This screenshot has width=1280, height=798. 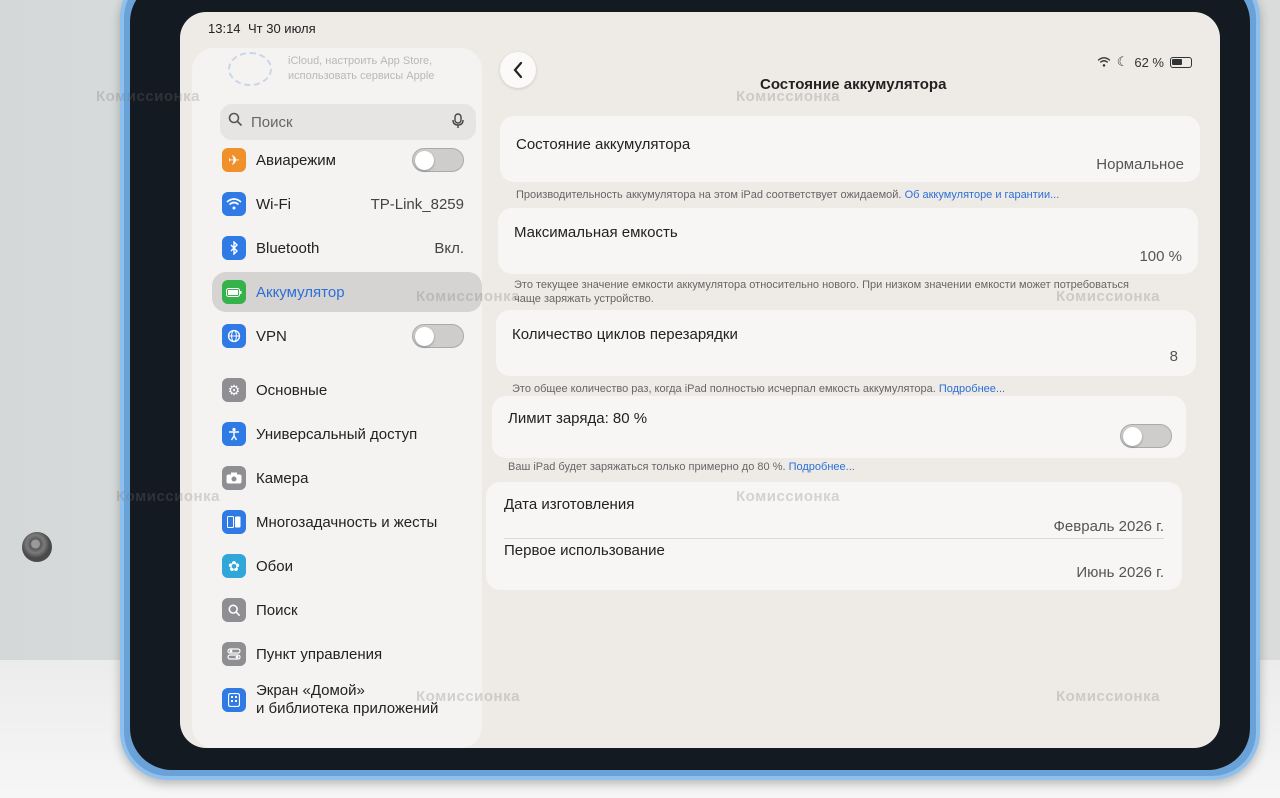 What do you see at coordinates (234, 336) in the screenshot?
I see `vpn-icon` at bounding box center [234, 336].